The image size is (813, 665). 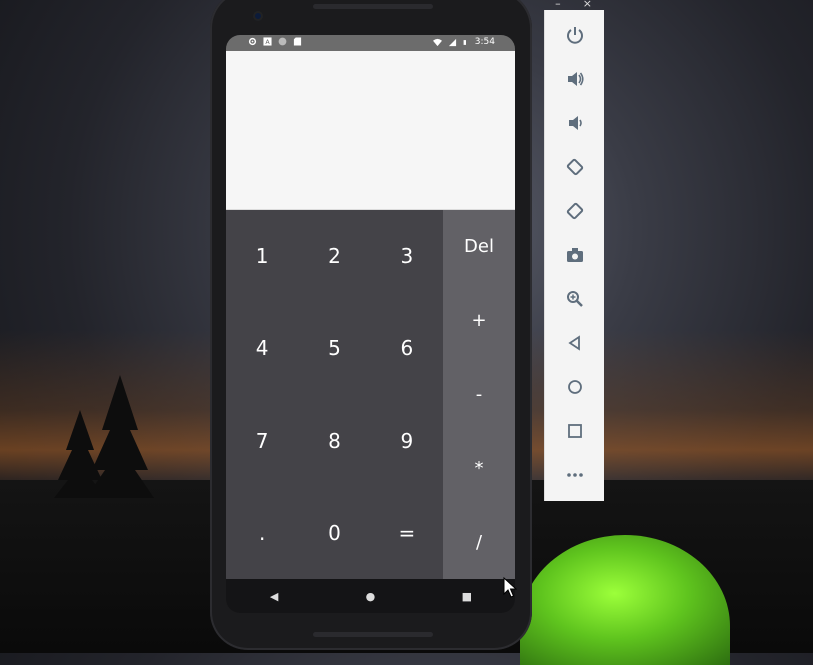 What do you see at coordinates (258, 16) in the screenshot?
I see `front-camera` at bounding box center [258, 16].